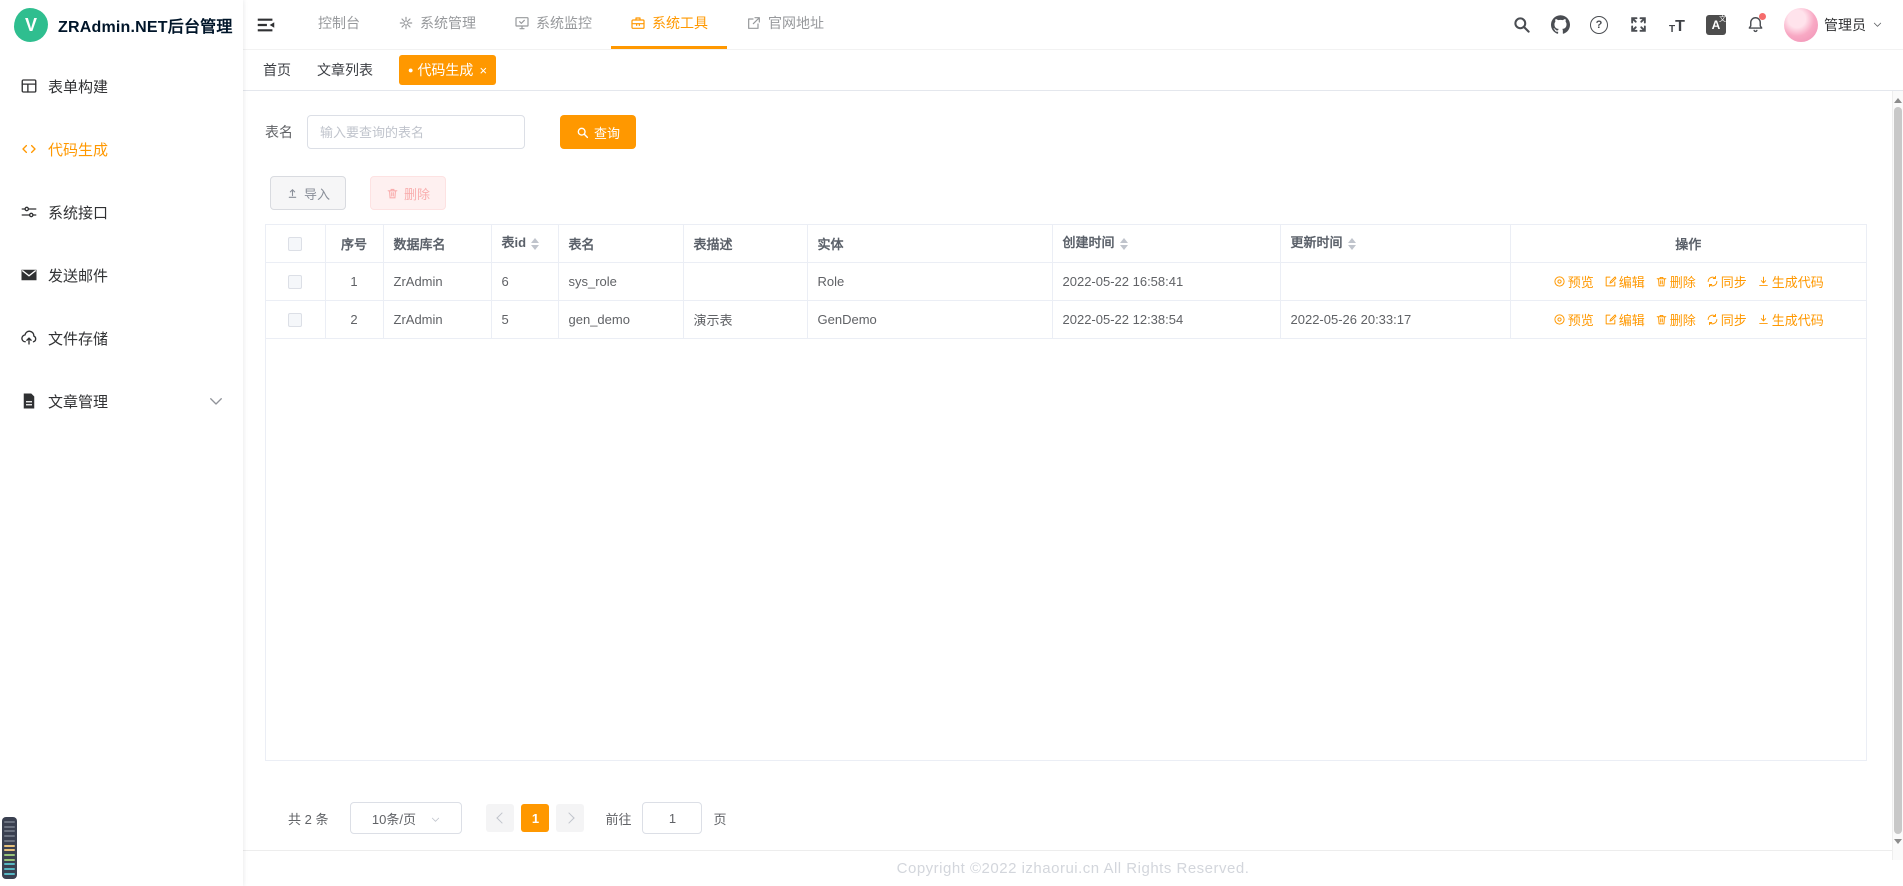 The image size is (1903, 886). What do you see at coordinates (669, 24) in the screenshot?
I see `topnav-item-system-tools: 系统工具` at bounding box center [669, 24].